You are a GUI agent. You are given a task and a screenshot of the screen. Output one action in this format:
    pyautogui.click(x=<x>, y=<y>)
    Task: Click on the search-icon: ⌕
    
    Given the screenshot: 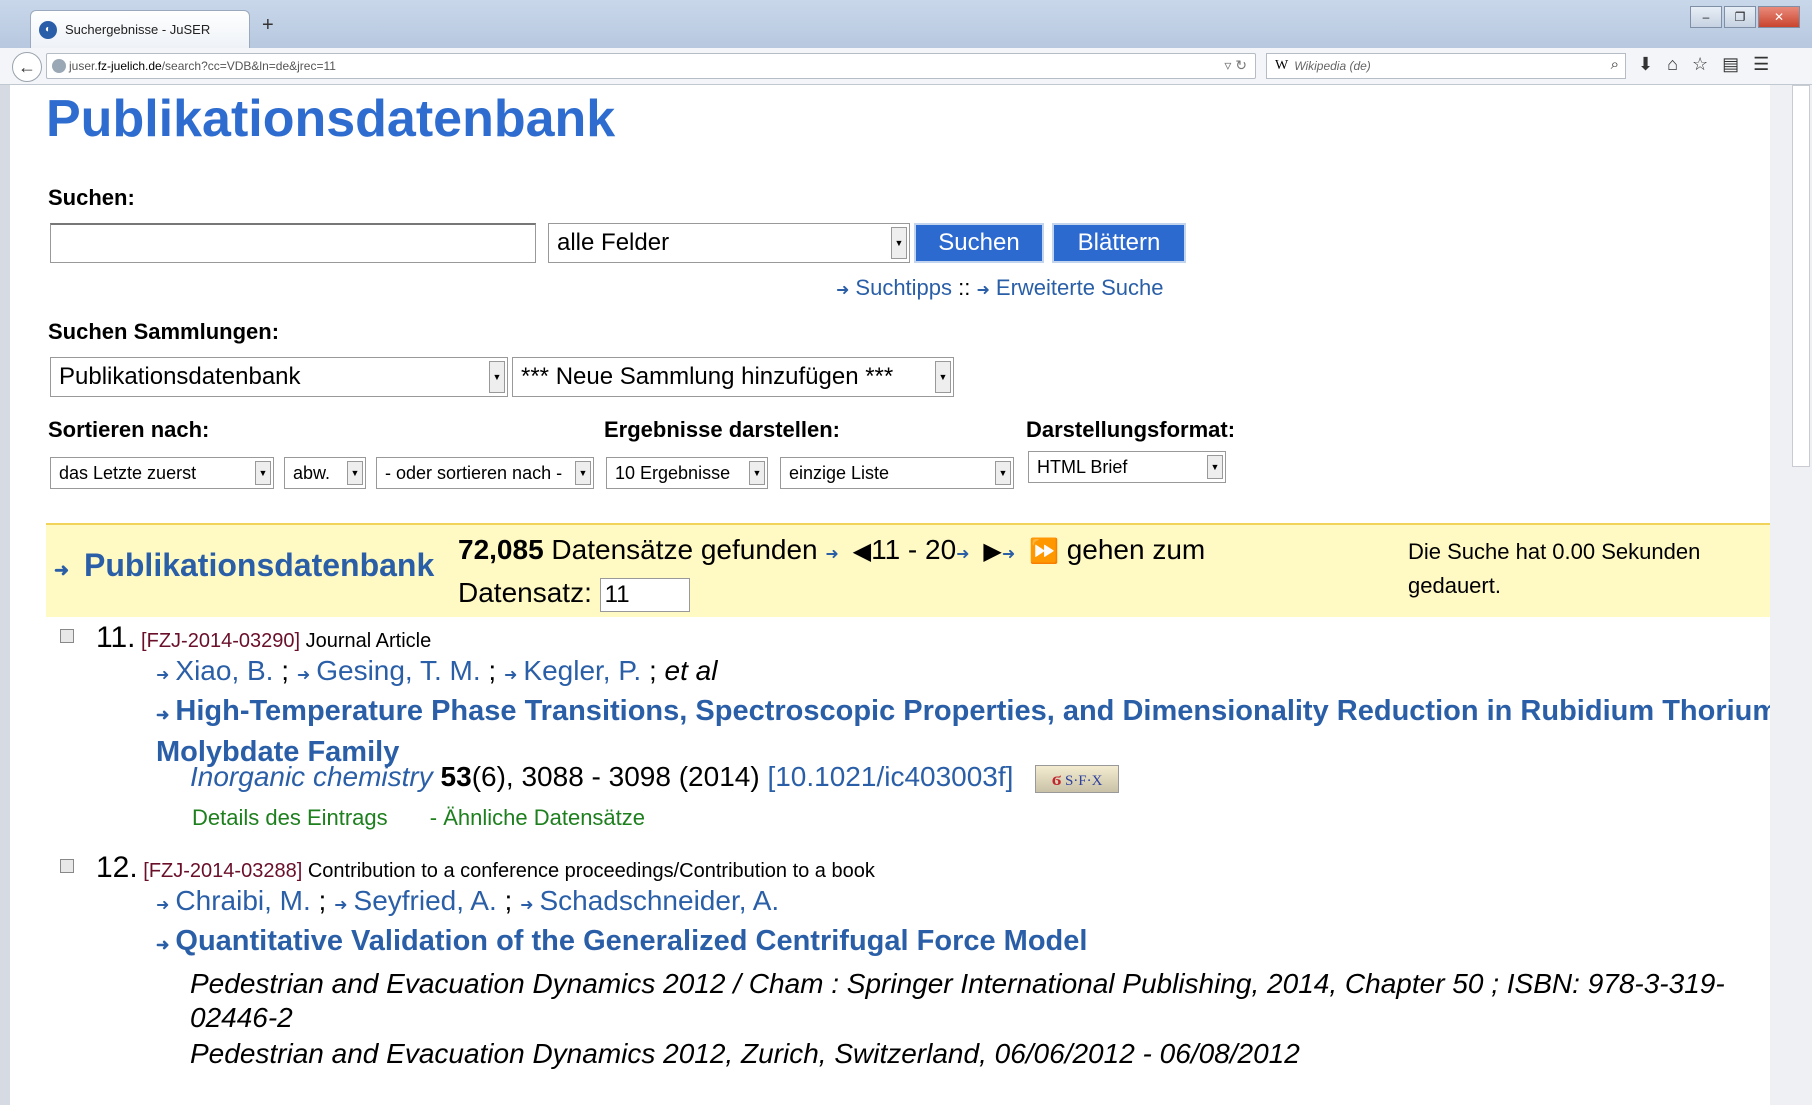 What is the action you would take?
    pyautogui.click(x=1615, y=64)
    